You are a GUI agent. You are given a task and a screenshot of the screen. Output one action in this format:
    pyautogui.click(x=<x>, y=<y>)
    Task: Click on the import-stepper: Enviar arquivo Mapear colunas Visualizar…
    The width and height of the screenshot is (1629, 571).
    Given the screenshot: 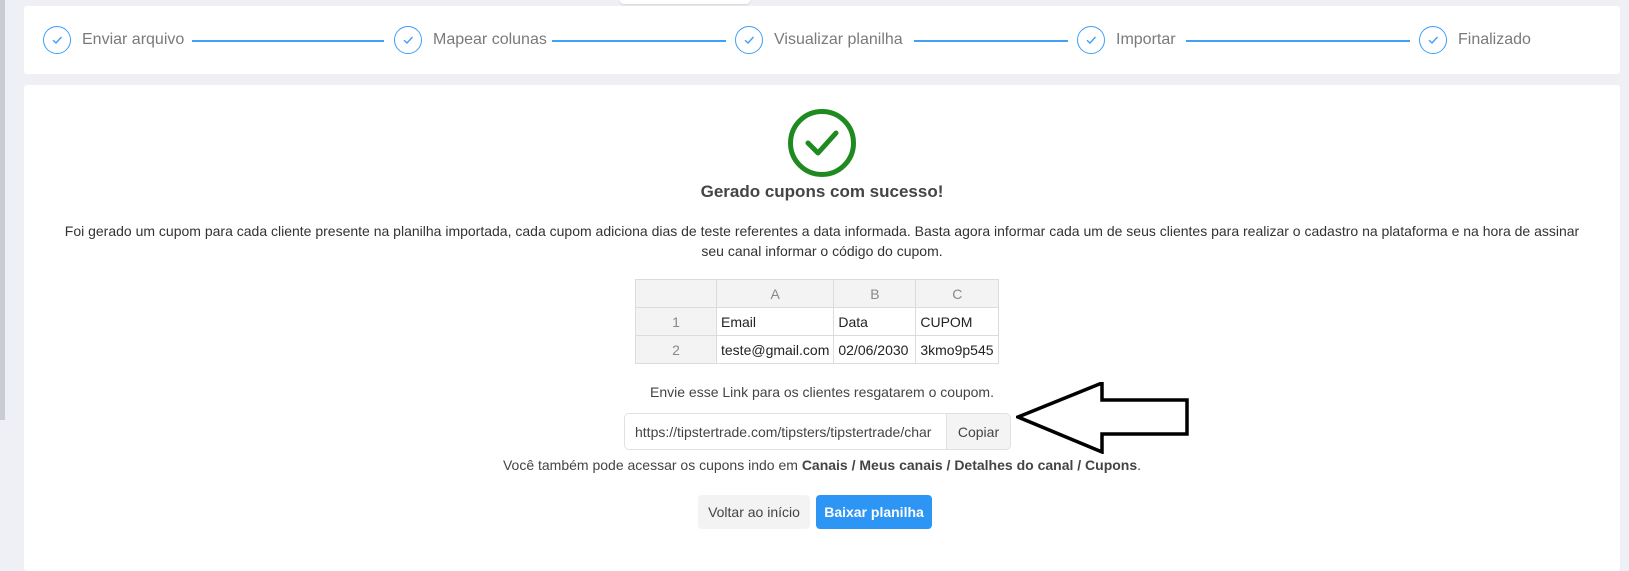 What is the action you would take?
    pyautogui.click(x=822, y=40)
    